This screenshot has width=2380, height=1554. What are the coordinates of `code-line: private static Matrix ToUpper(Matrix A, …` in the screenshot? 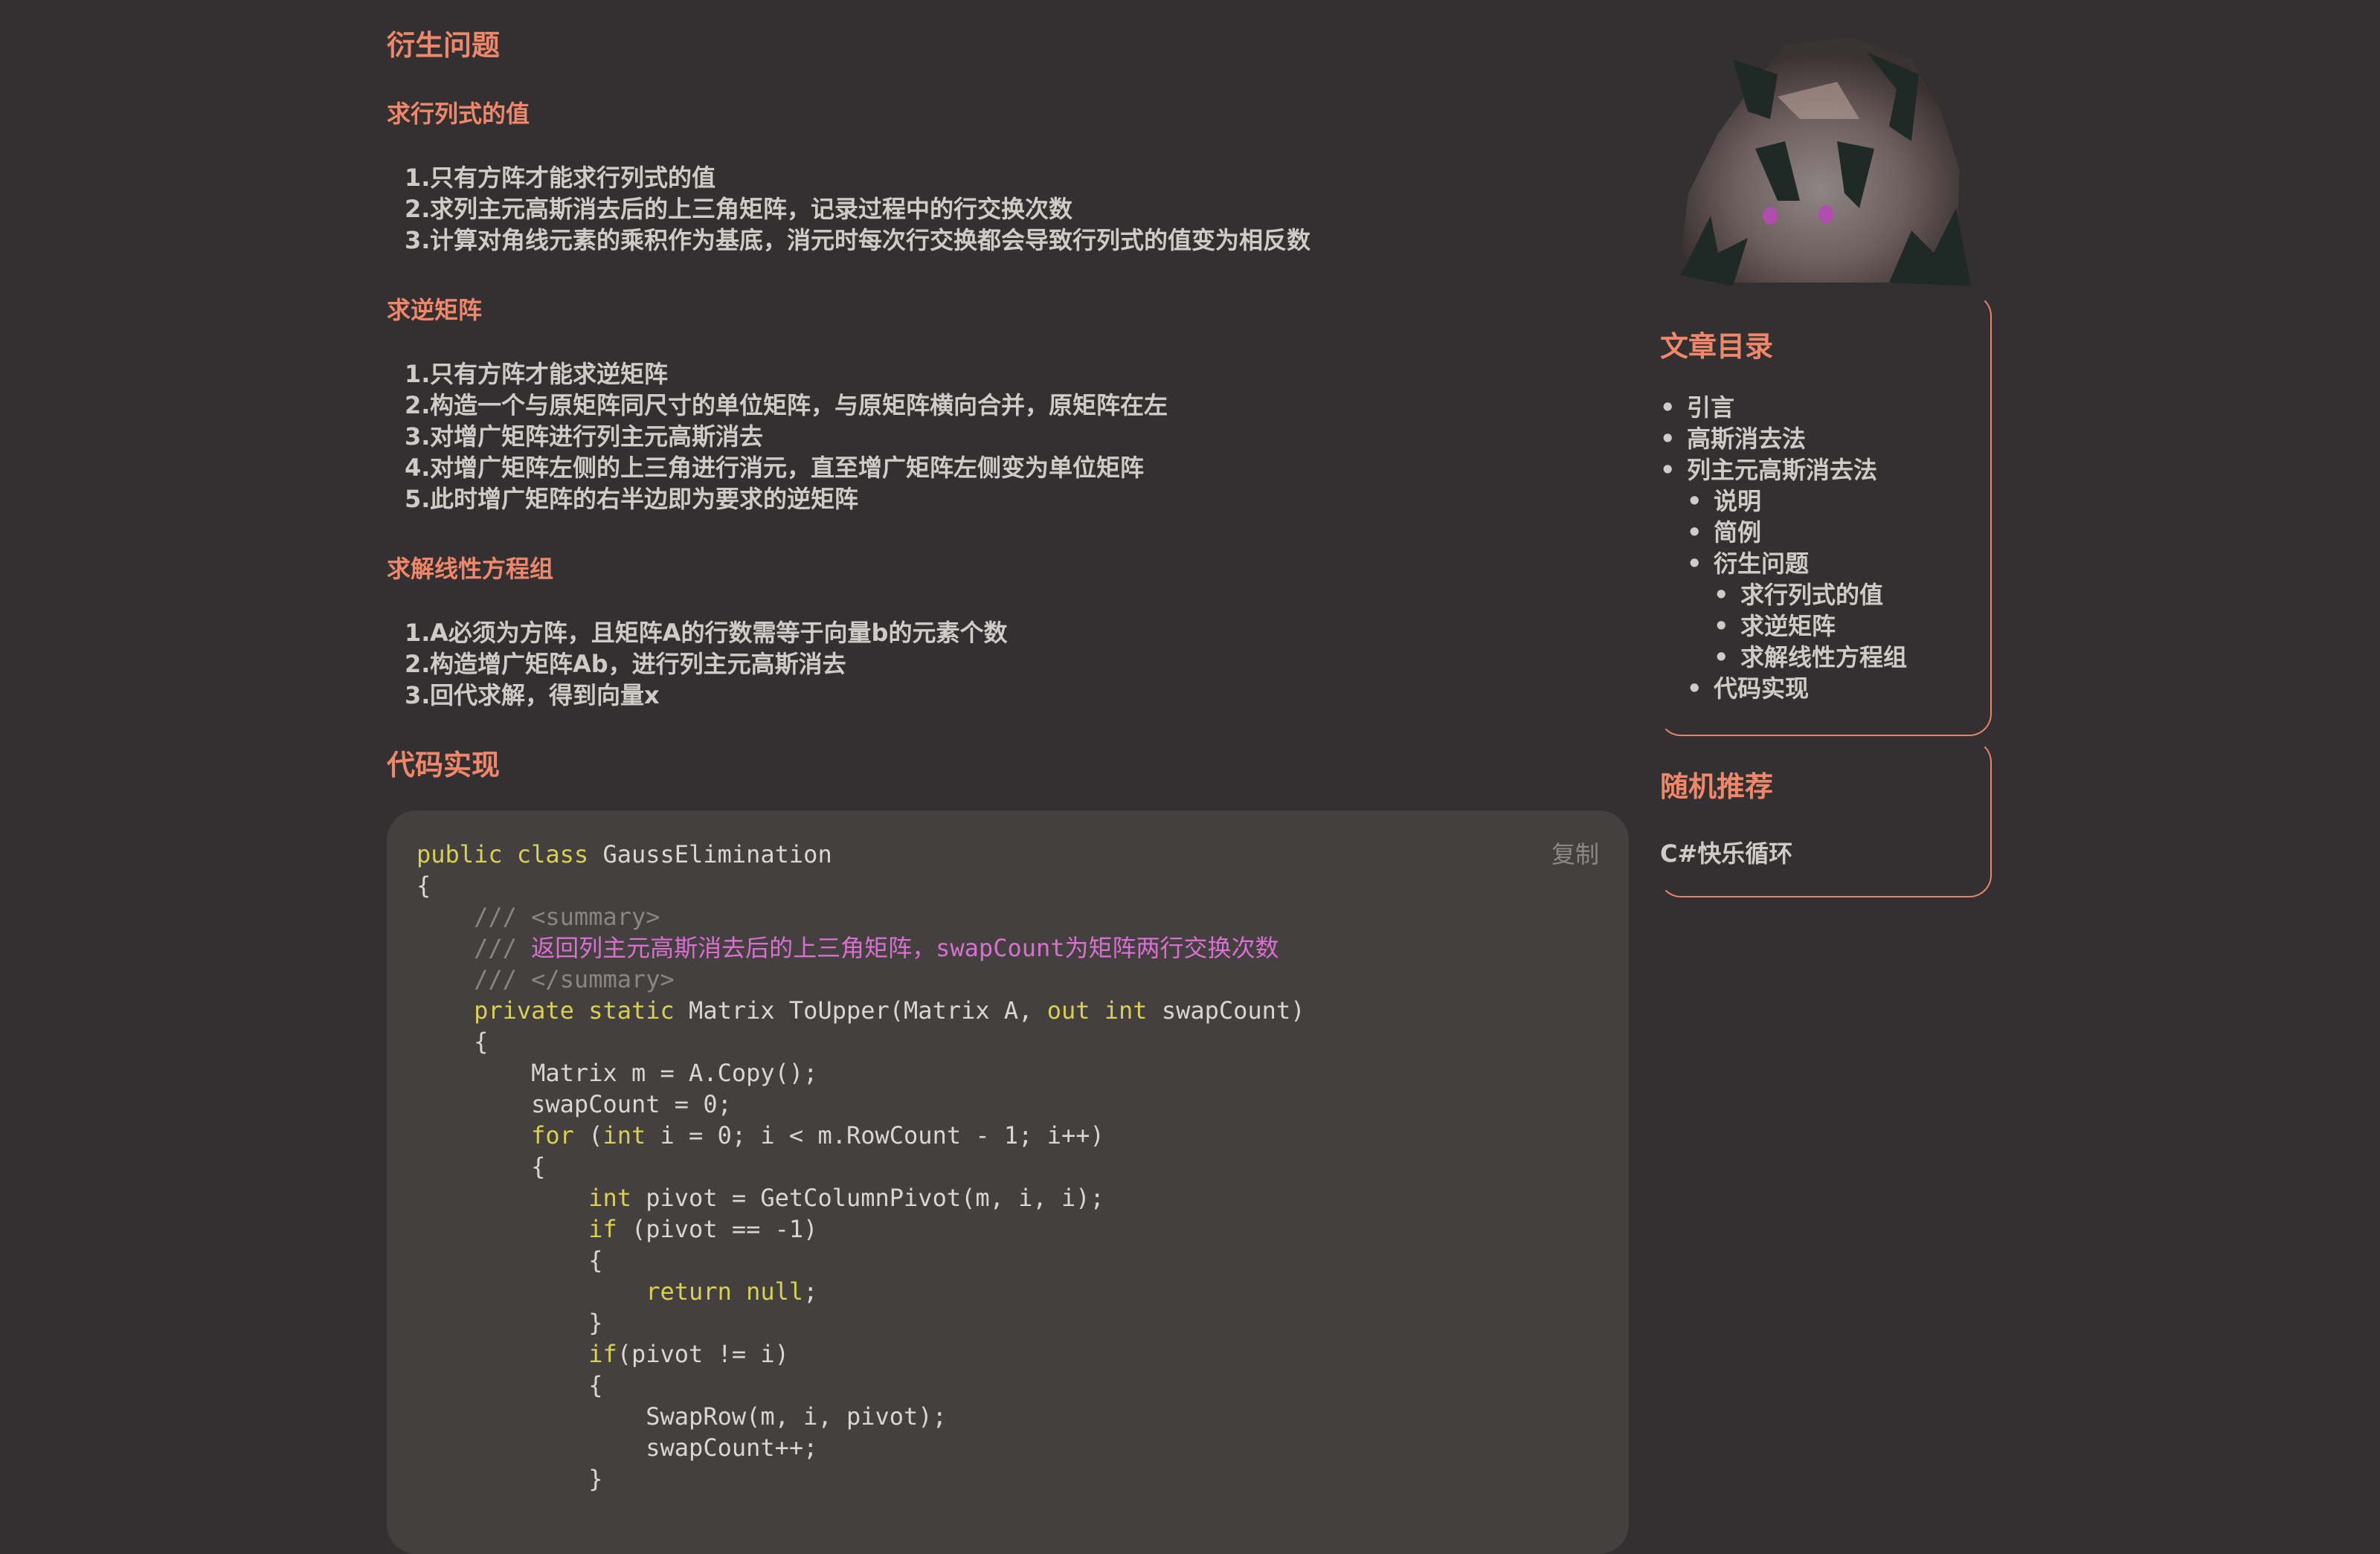 It's located at (861, 1010).